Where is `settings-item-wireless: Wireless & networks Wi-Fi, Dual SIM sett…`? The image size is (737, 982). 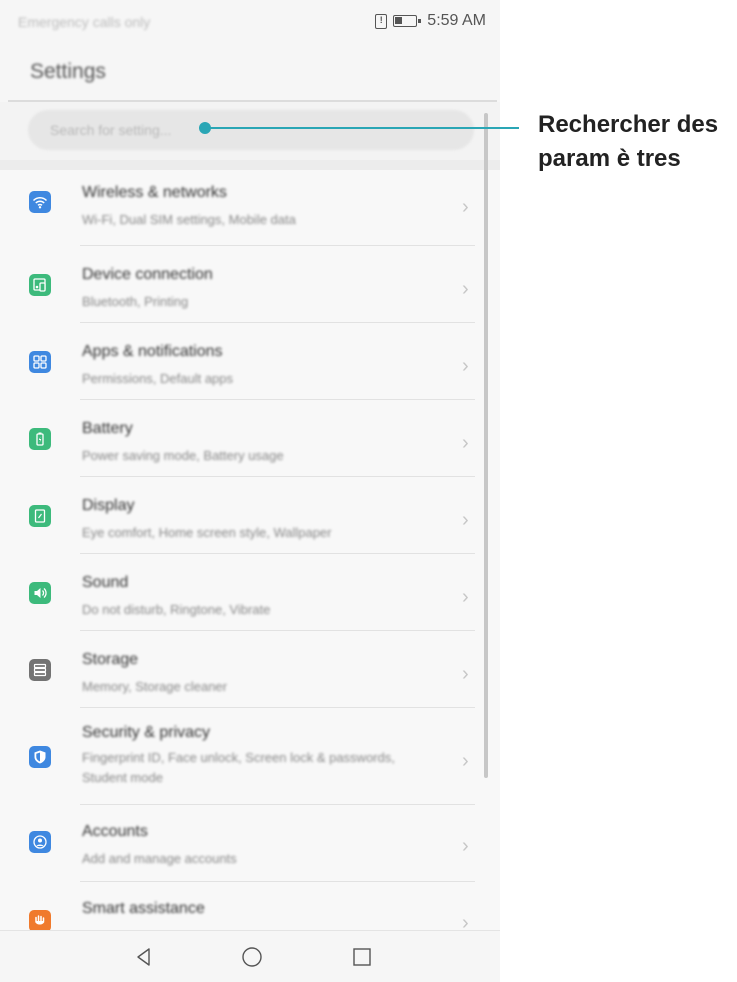
settings-item-wireless: Wireless & networks Wi-Fi, Dual SIM sett… is located at coordinates (250, 208).